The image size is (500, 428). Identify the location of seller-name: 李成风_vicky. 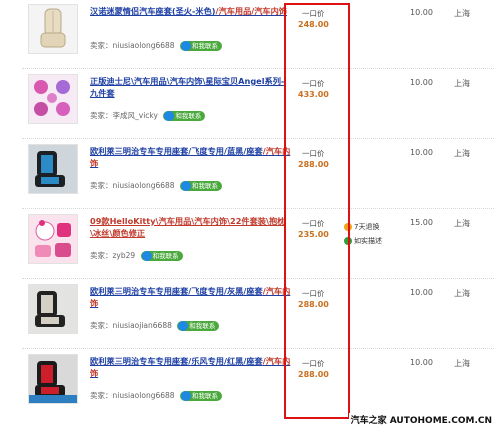
(135, 115).